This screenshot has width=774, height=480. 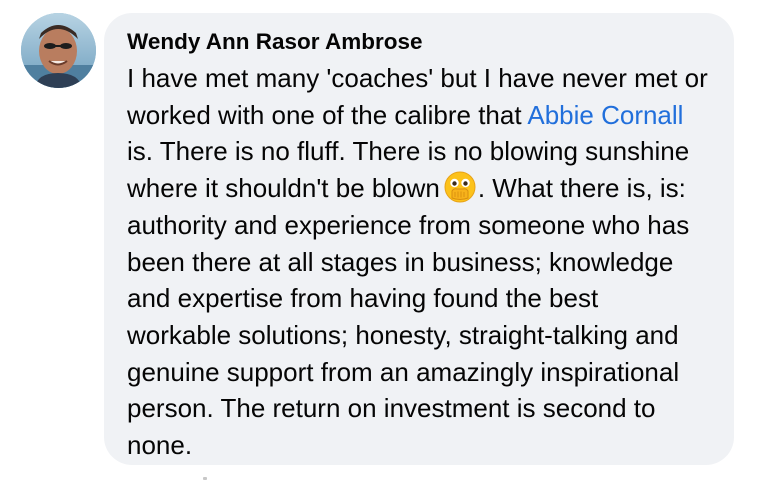 I want to click on mention-link: Abbie Cornall, so click(x=605, y=115).